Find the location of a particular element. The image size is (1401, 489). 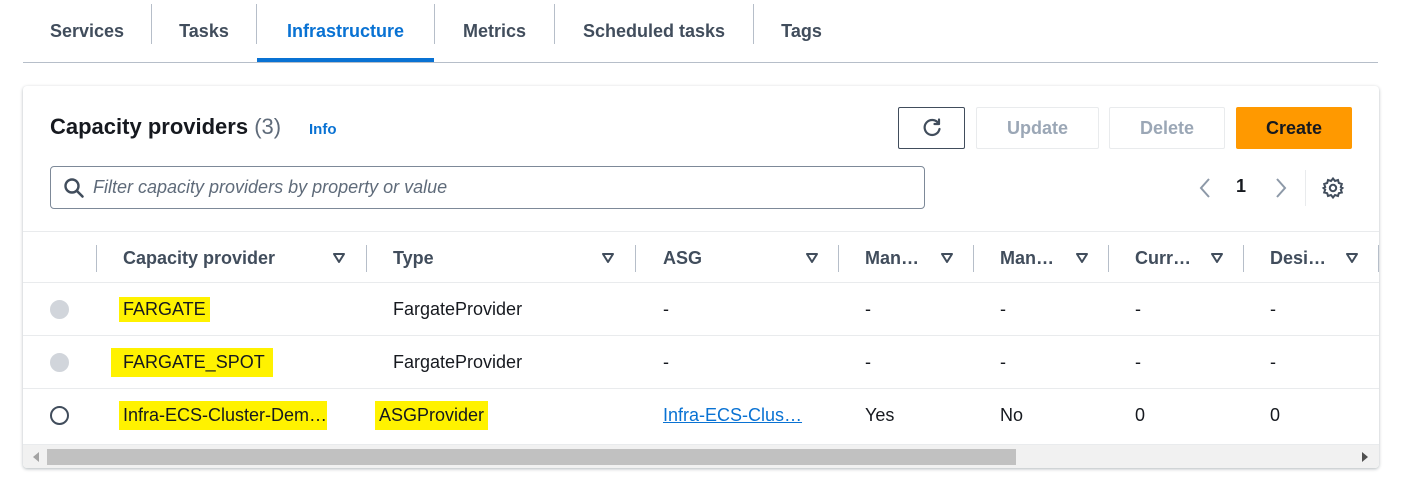

refresh-icon is located at coordinates (932, 127).